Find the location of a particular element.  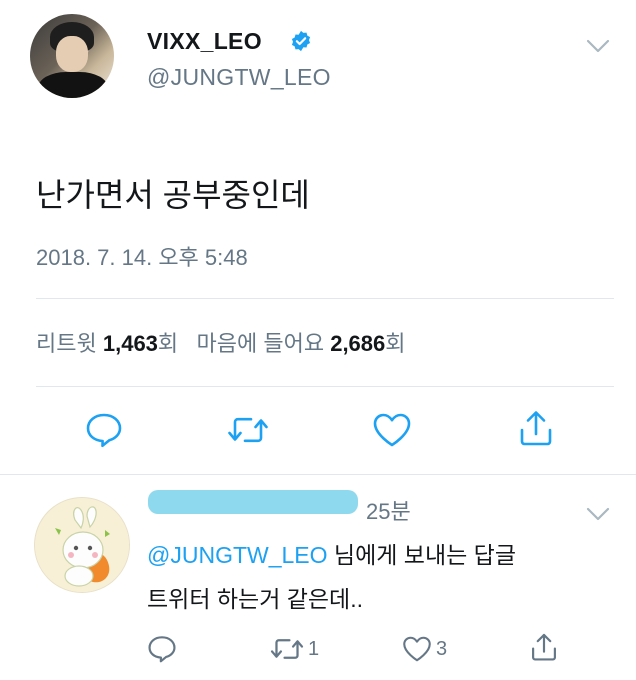

reply-time: 25분 is located at coordinates (388, 510).